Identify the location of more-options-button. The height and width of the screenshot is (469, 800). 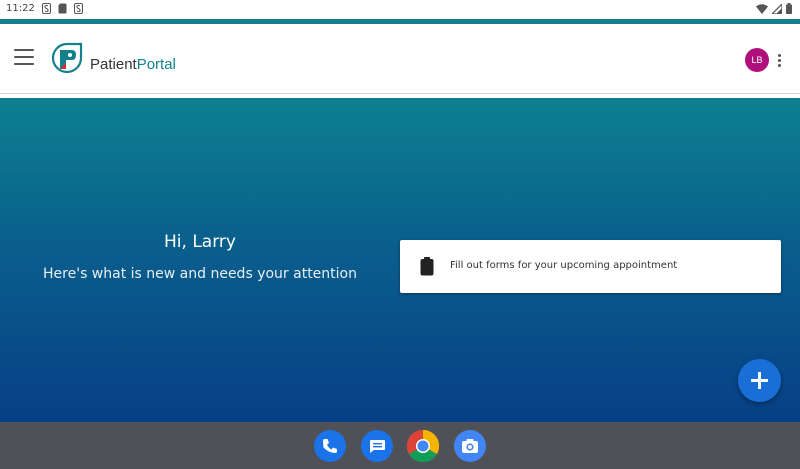
(779, 62).